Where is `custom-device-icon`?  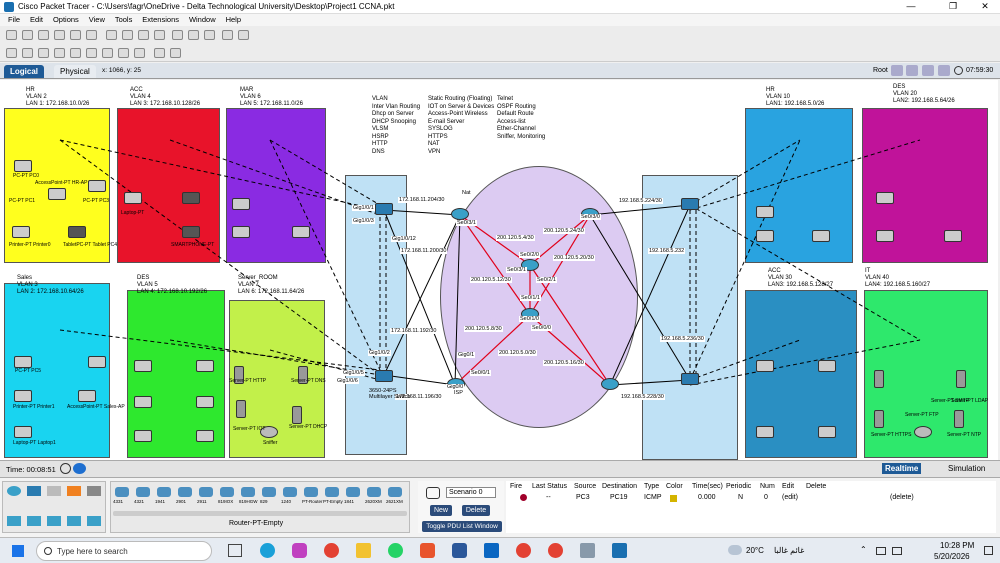
custom-device-icon is located at coordinates (243, 35).